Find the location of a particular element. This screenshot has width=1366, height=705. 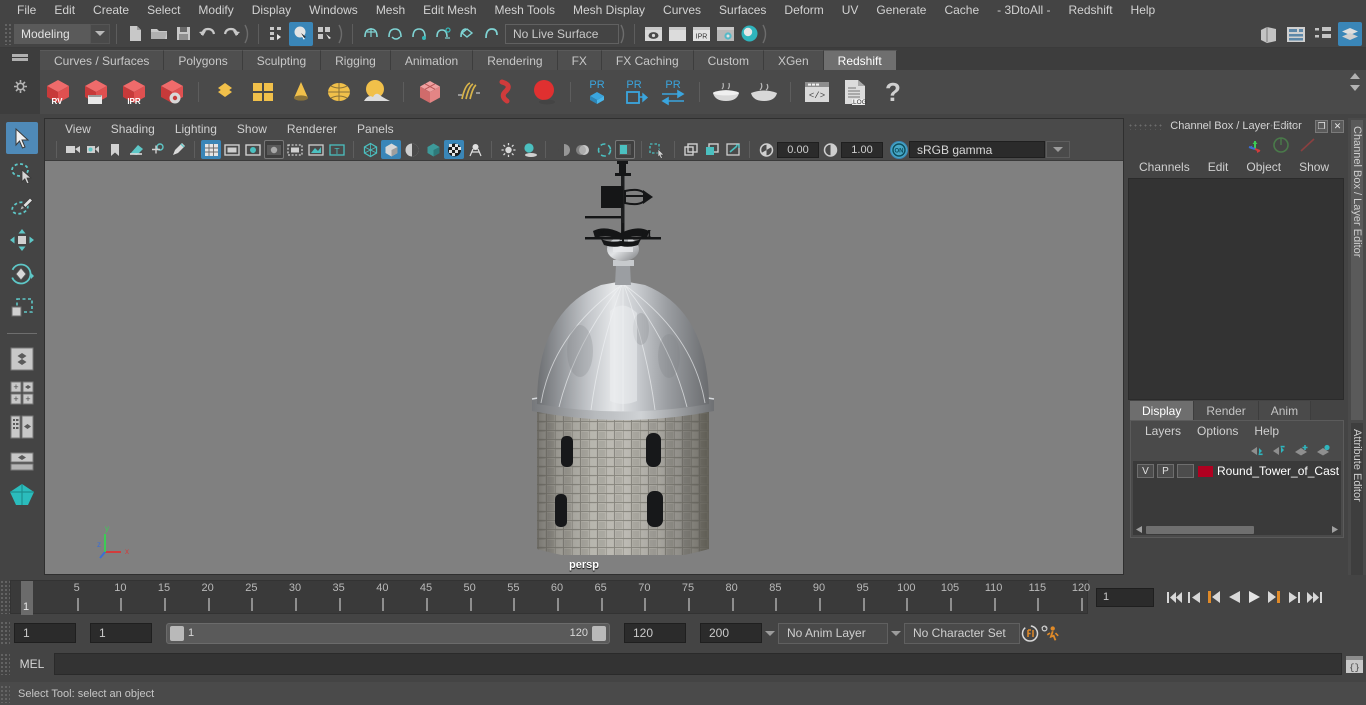

range-slider-right-handle is located at coordinates (599, 633).